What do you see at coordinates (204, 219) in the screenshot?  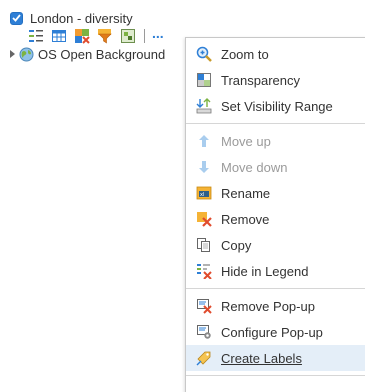 I see `remove-icon` at bounding box center [204, 219].